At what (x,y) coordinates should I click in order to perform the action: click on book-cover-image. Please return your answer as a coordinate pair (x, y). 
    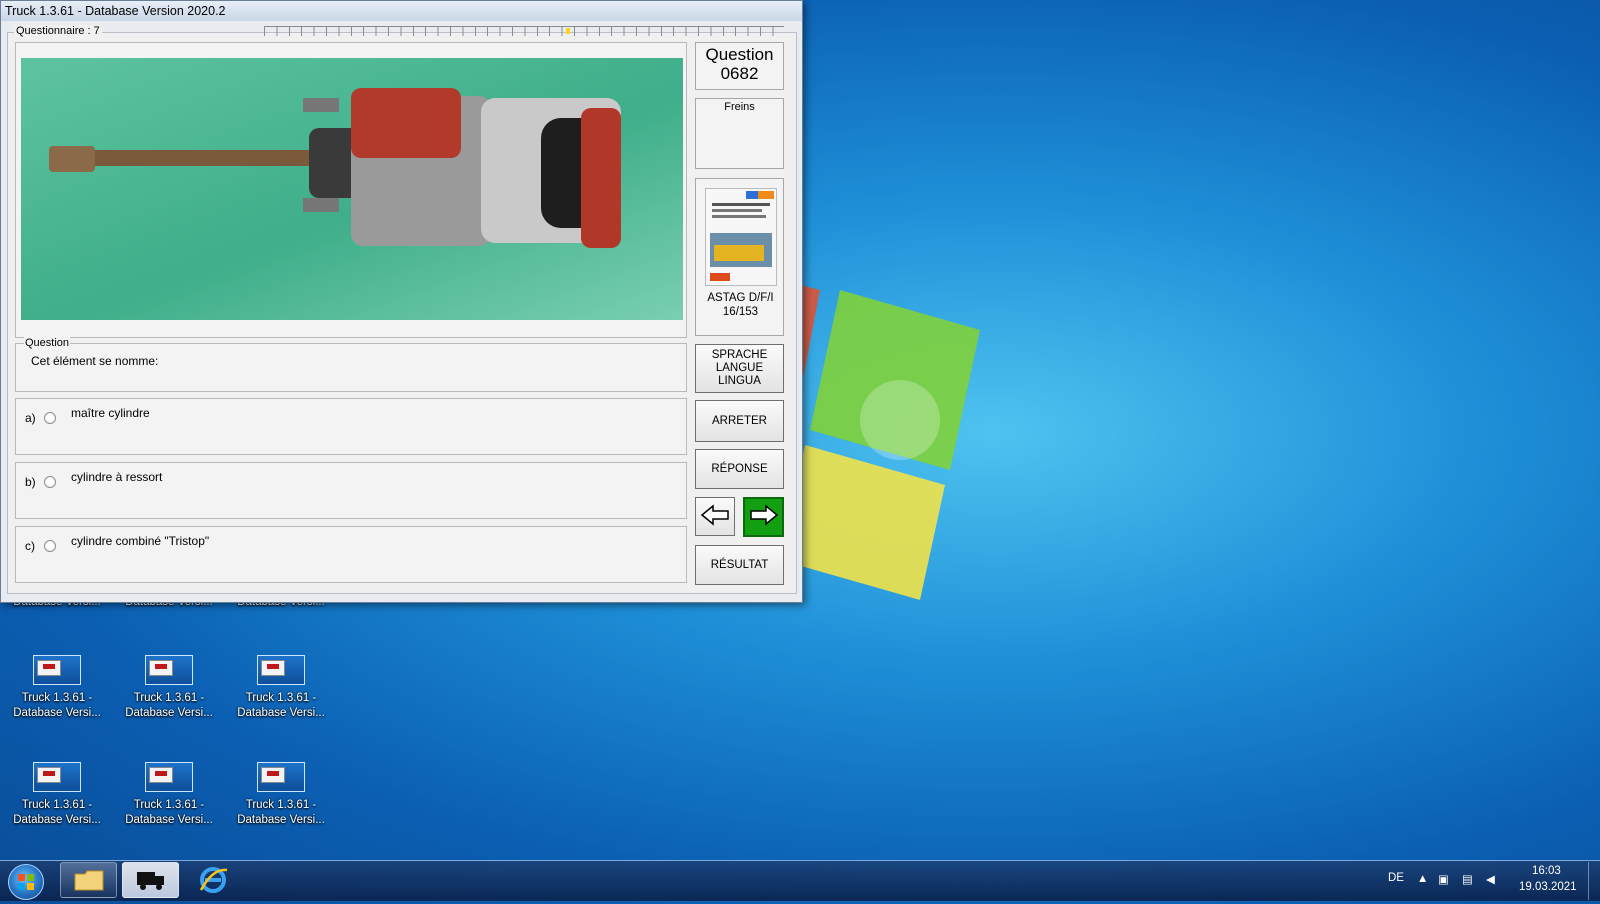
    Looking at the image, I should click on (741, 237).